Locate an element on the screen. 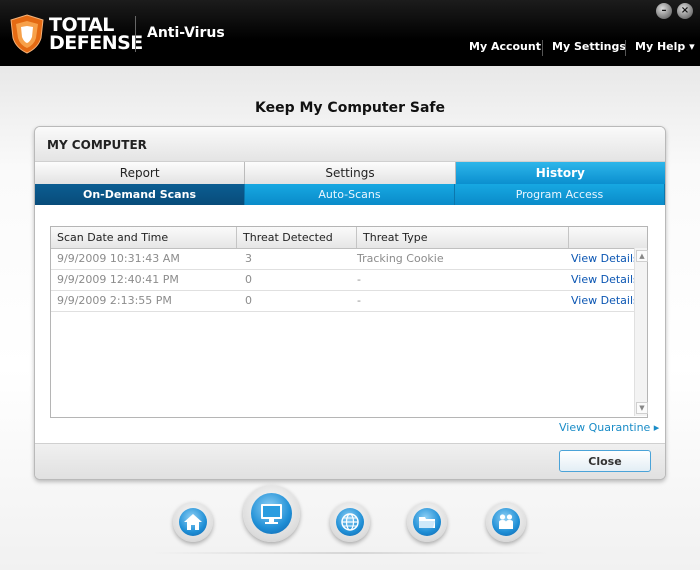 This screenshot has width=700, height=570. shield-logo-icon is located at coordinates (27, 34).